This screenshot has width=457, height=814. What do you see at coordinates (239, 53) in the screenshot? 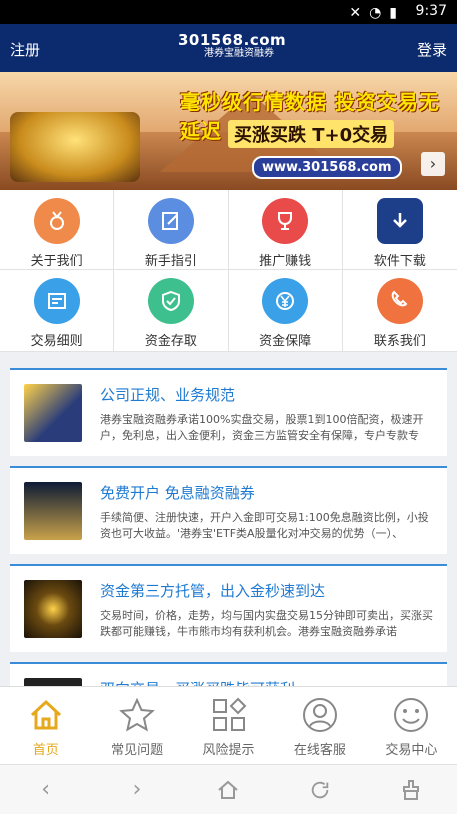
I see `logo-subtext: 港券宝融资融券` at bounding box center [239, 53].